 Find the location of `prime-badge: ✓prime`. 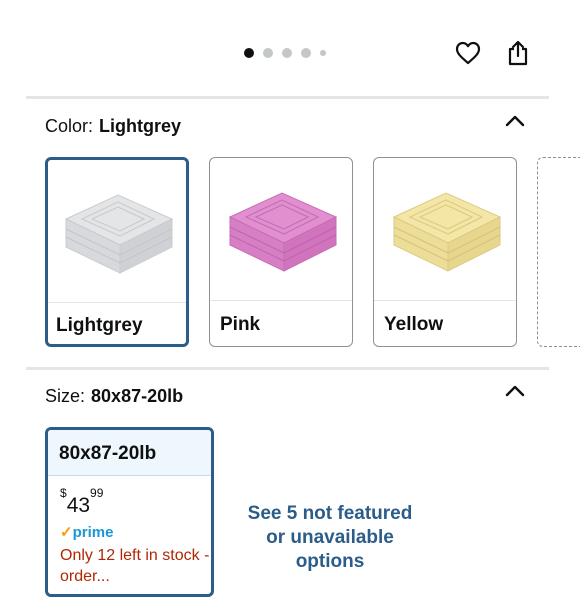

prime-badge: ✓prime is located at coordinates (86, 532).